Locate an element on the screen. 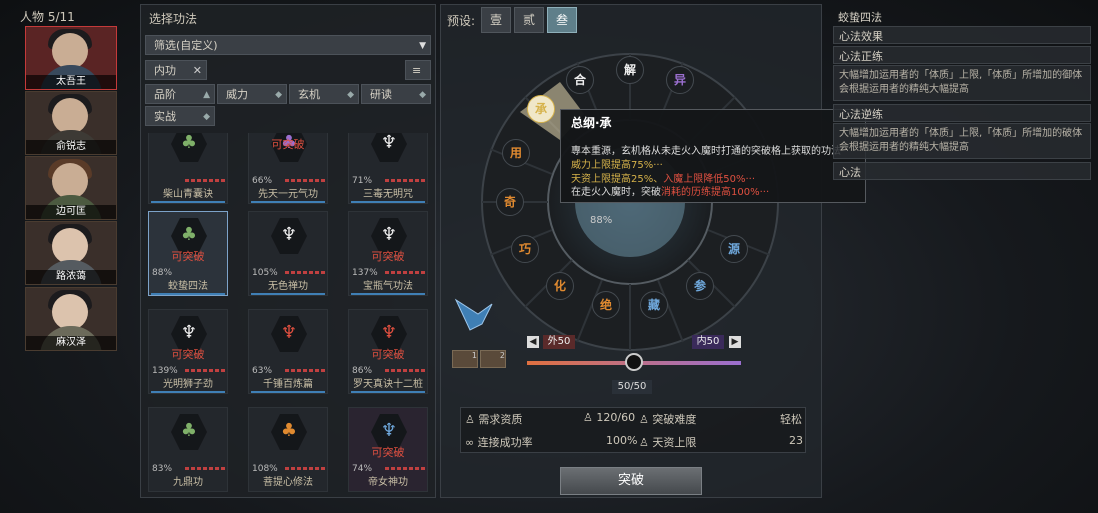 This screenshot has width=1098, height=513. character-card: 路浓蔼 is located at coordinates (71, 253).